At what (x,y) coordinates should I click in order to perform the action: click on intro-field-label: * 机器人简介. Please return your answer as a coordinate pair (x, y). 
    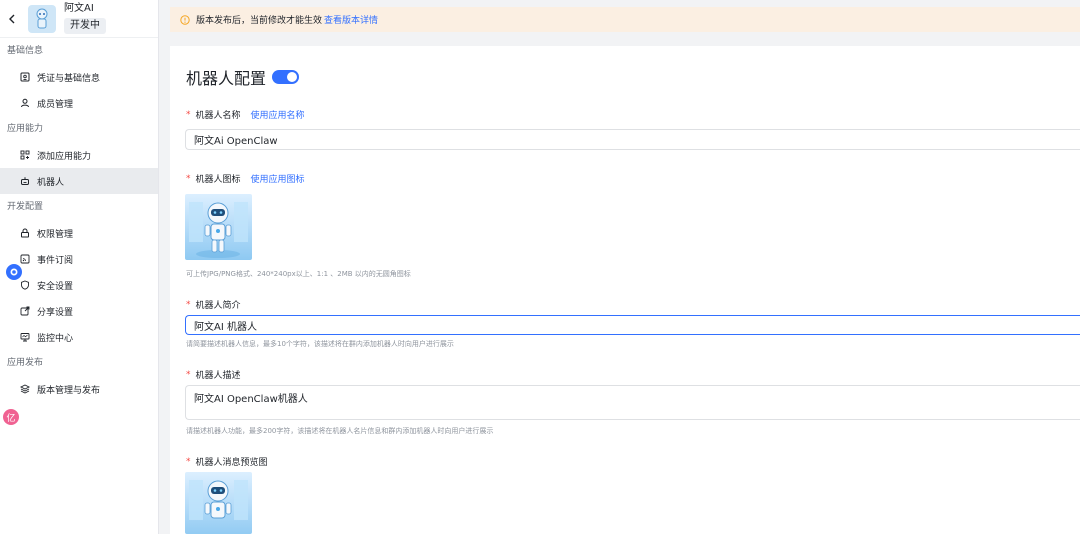
    Looking at the image, I should click on (213, 305).